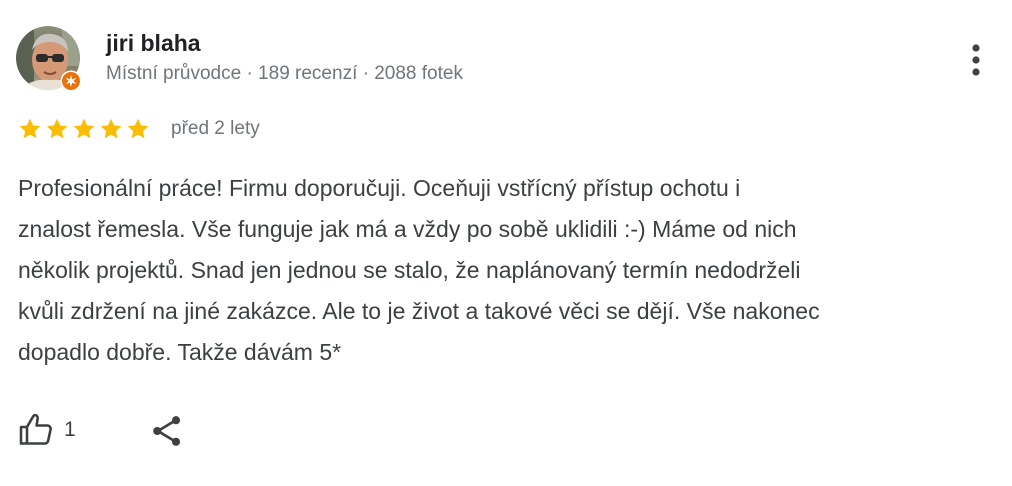  Describe the element at coordinates (49, 59) in the screenshot. I see `avatar` at that location.